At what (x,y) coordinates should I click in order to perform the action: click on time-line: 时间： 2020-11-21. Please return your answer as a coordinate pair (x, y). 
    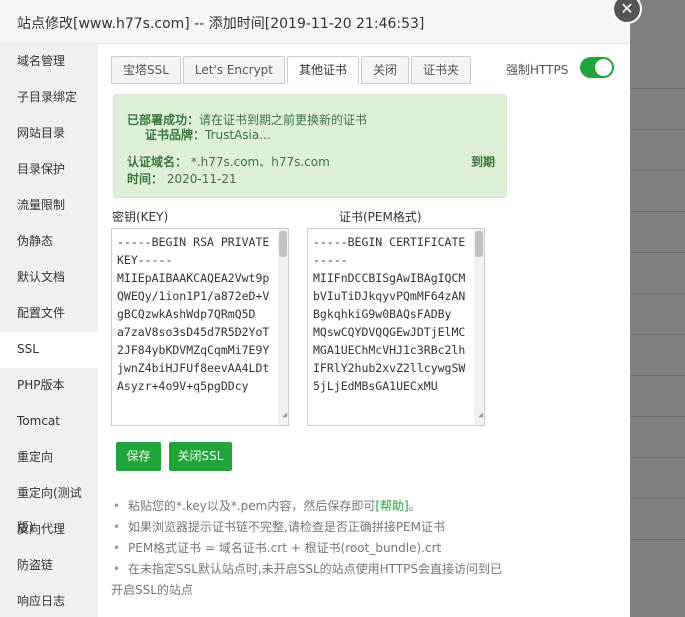
    Looking at the image, I should click on (182, 178).